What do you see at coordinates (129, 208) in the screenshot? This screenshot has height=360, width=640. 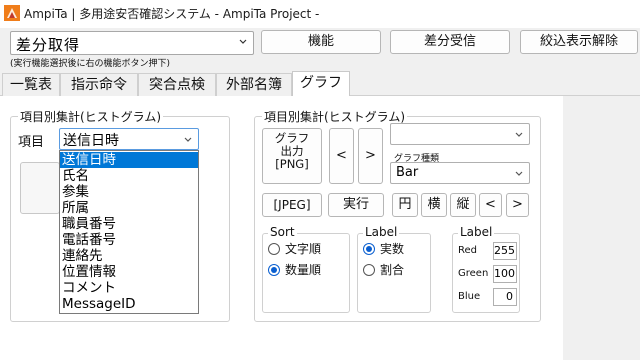 I see `item-option: 所属` at bounding box center [129, 208].